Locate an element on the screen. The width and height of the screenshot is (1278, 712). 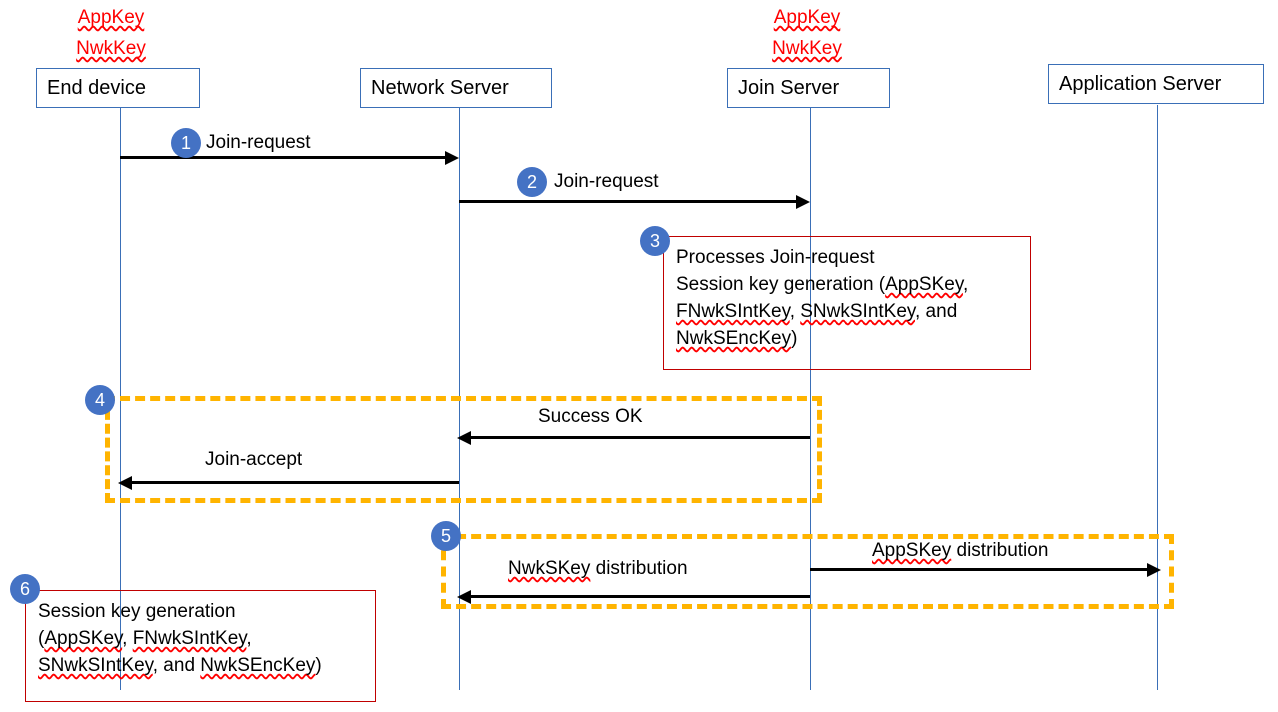
step-badge-2: 2 is located at coordinates (532, 182).